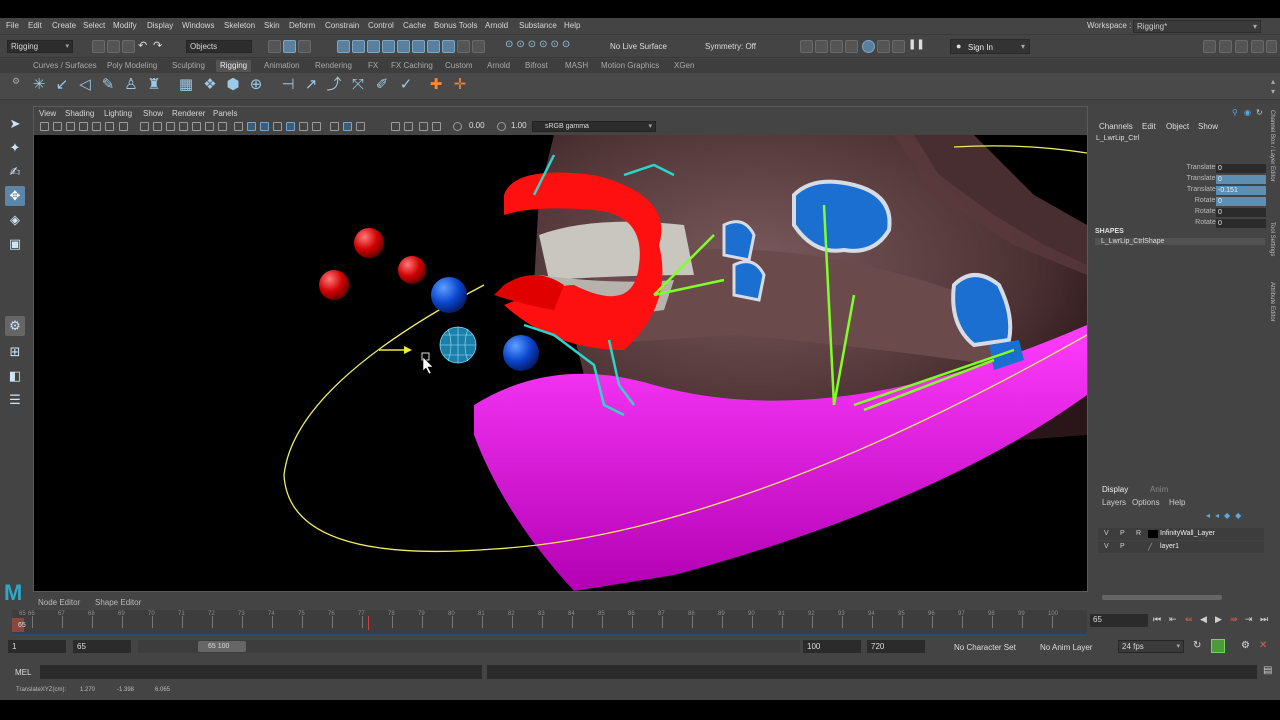 Image resolution: width=1280 pixels, height=720 pixels. What do you see at coordinates (418, 46) in the screenshot?
I see `mask-dynamics-icon` at bounding box center [418, 46].